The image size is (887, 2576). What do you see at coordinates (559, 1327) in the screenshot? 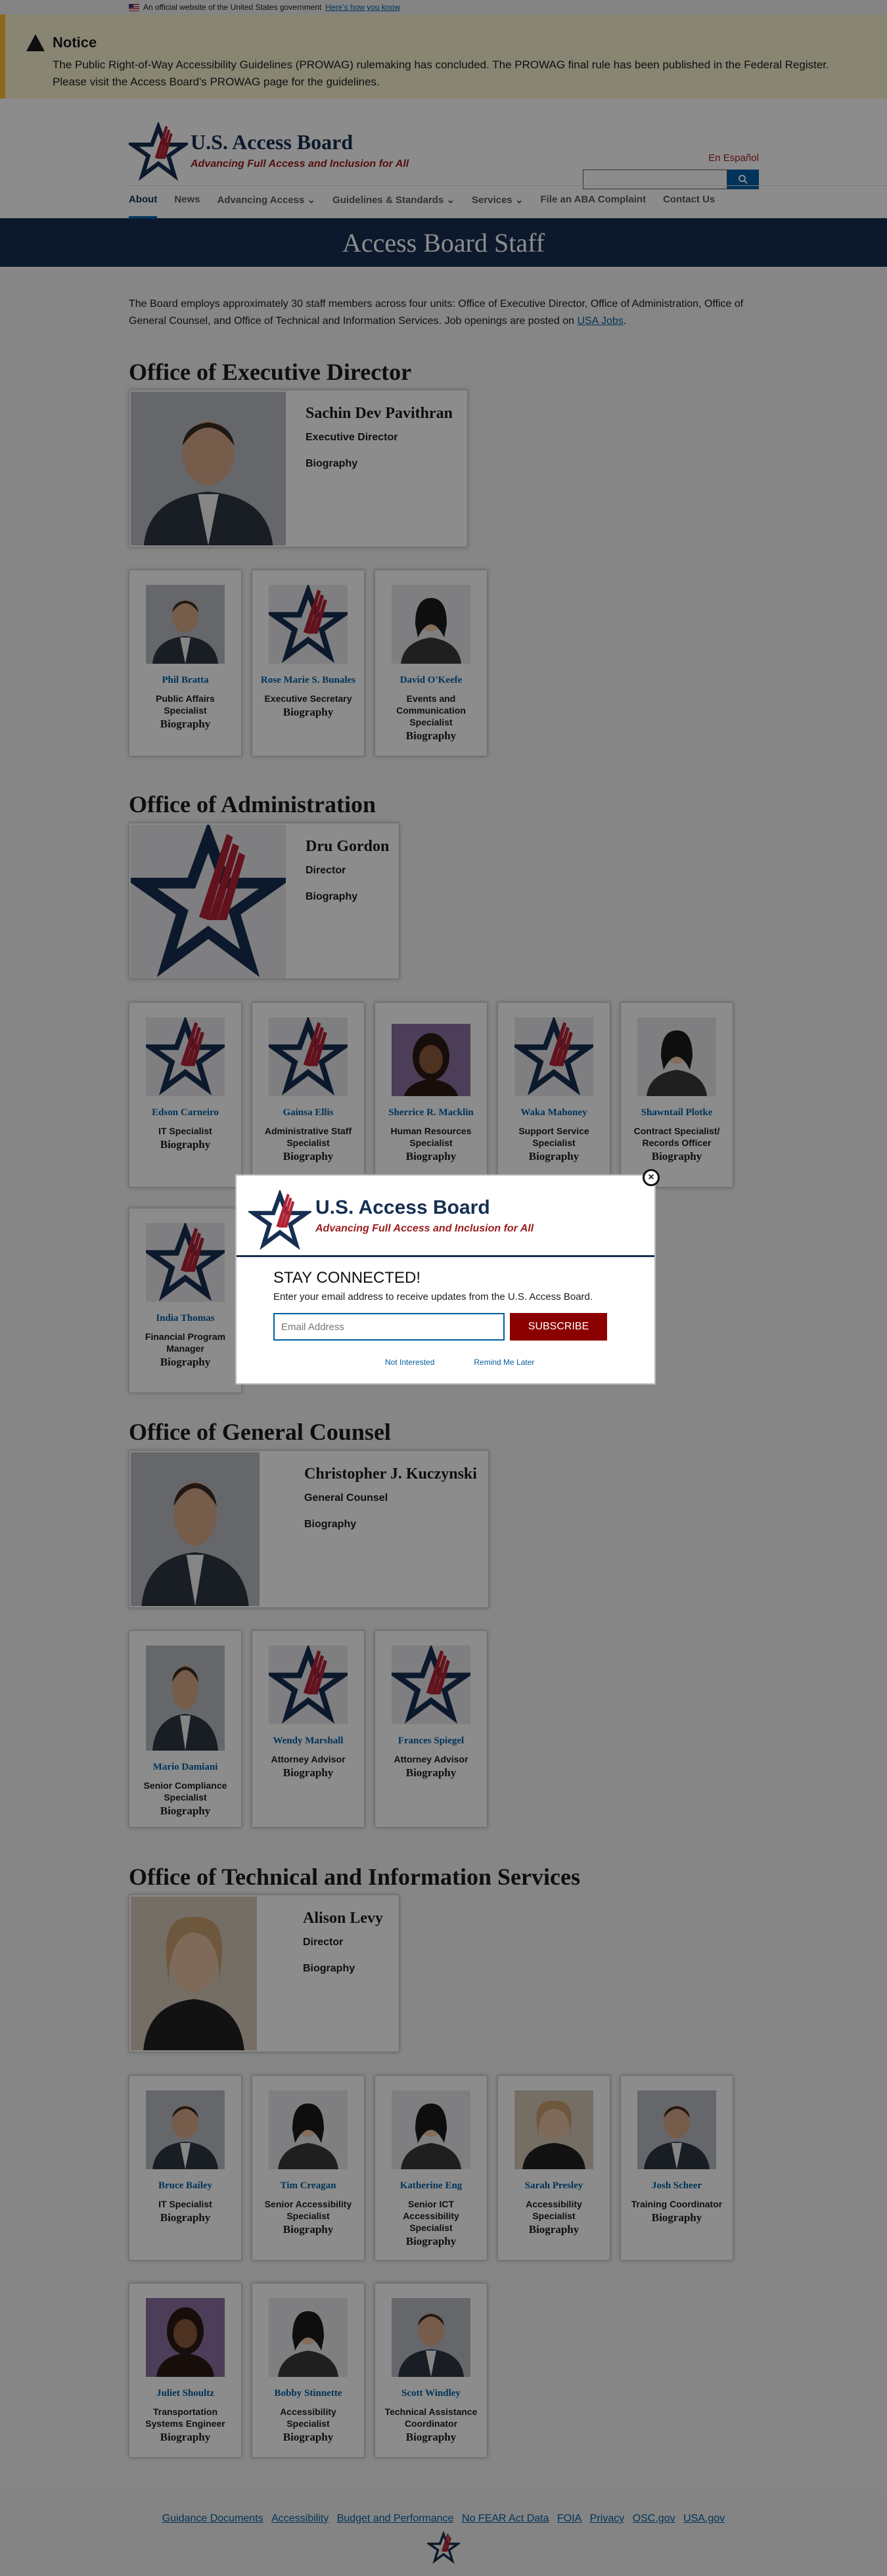
I see `subscribe-button: SUBSCRIBE` at bounding box center [559, 1327].